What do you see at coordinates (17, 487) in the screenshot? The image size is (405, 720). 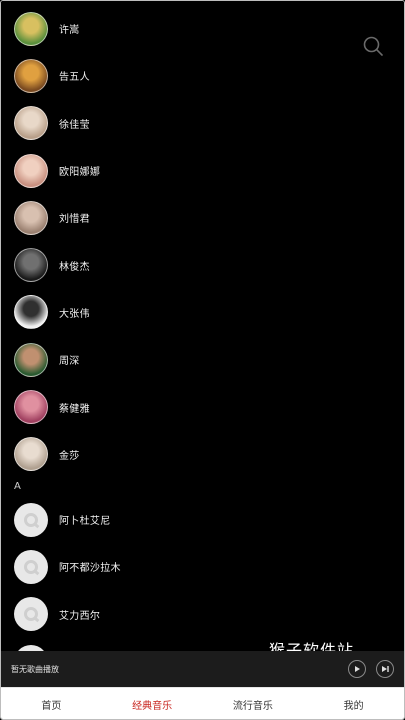 I see `section-header-a: A` at bounding box center [17, 487].